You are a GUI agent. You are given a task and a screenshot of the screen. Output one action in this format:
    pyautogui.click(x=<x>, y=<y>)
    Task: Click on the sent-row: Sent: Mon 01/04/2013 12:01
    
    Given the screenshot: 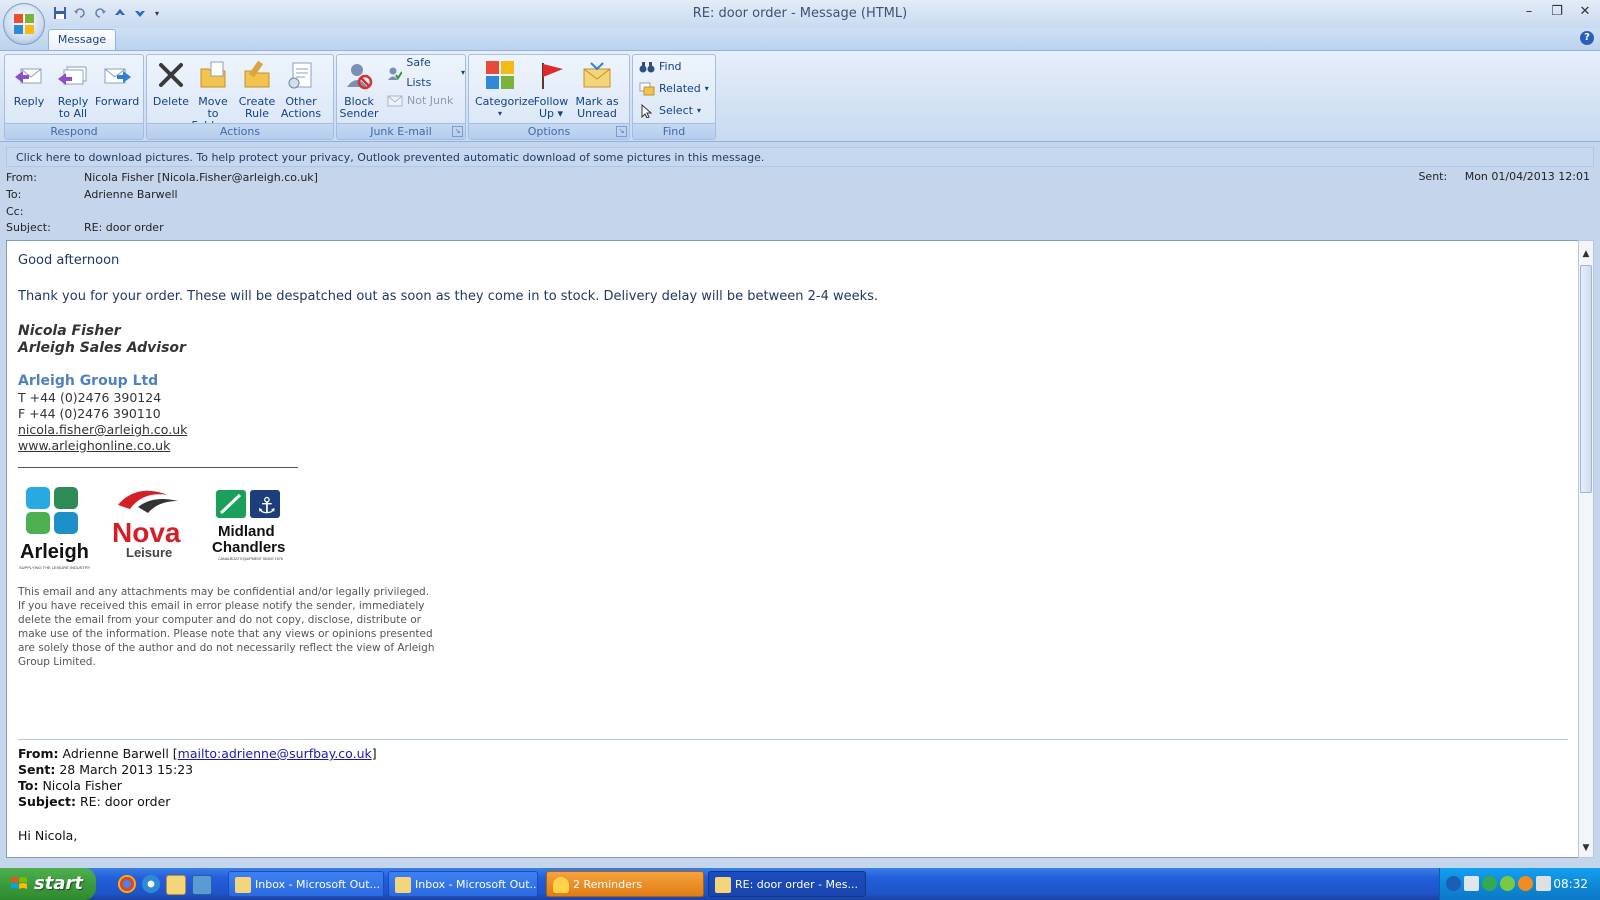 What is the action you would take?
    pyautogui.click(x=1504, y=176)
    